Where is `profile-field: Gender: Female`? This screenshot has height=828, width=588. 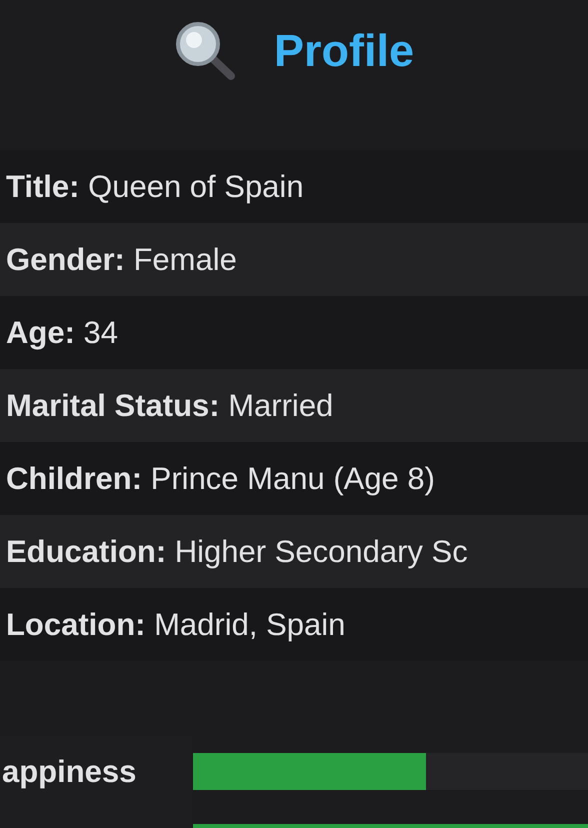 profile-field: Gender: Female is located at coordinates (121, 260).